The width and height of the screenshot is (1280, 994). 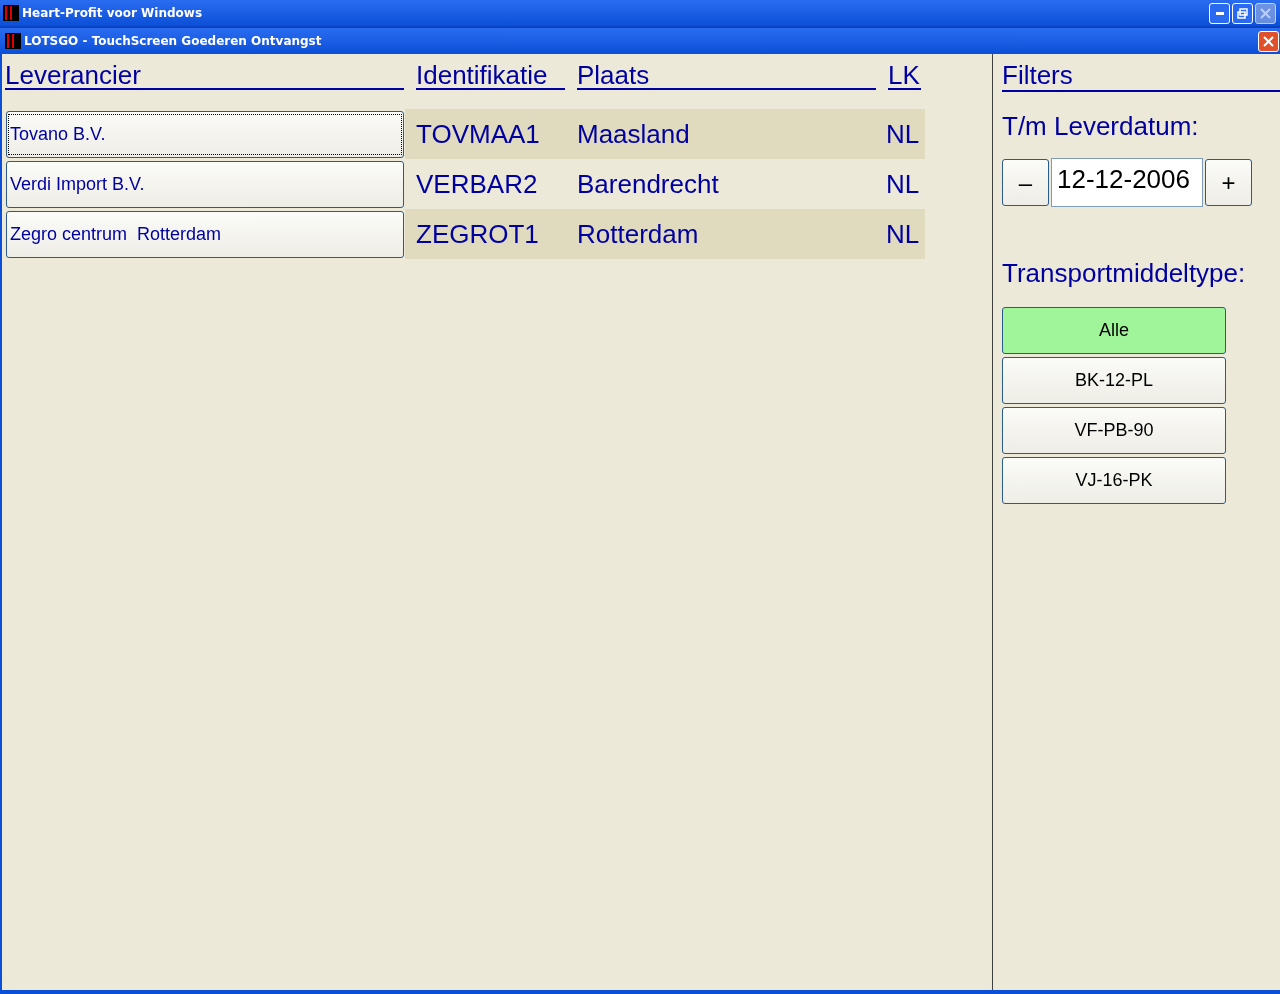 What do you see at coordinates (633, 134) in the screenshot?
I see `table-cell-text: Maasland` at bounding box center [633, 134].